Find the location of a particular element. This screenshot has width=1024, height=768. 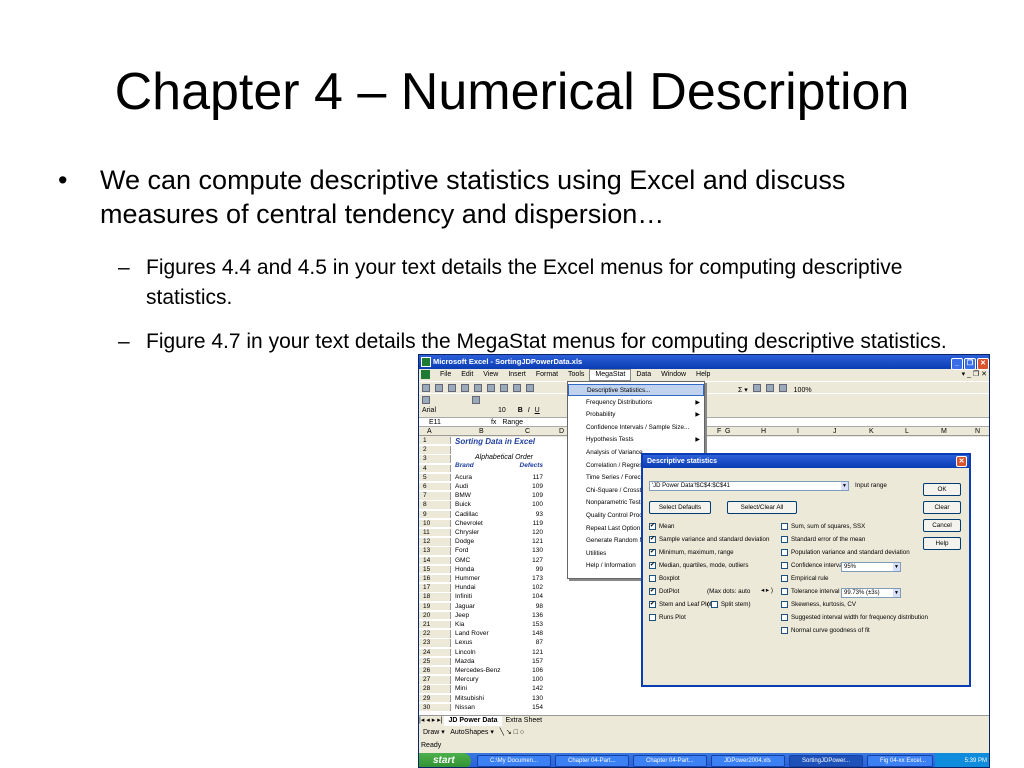

row-number: 23 is located at coordinates (435, 643).